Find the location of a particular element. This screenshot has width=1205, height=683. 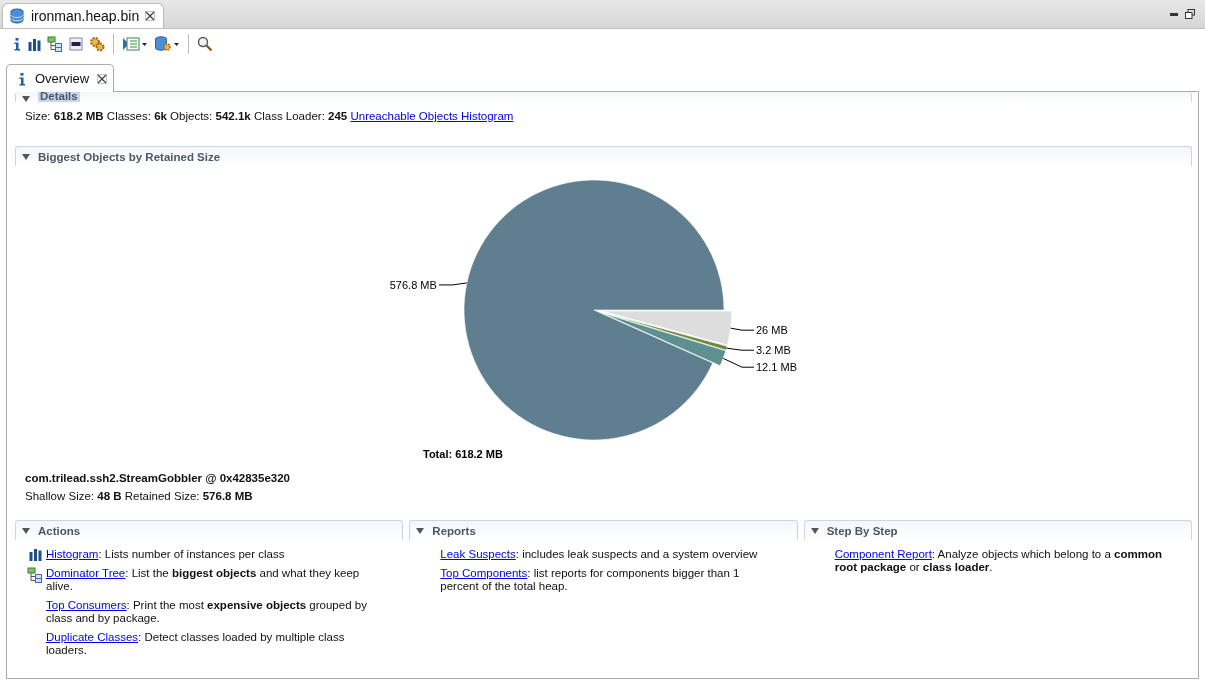

editor-tab: ironman.heap.bin is located at coordinates (83, 15).